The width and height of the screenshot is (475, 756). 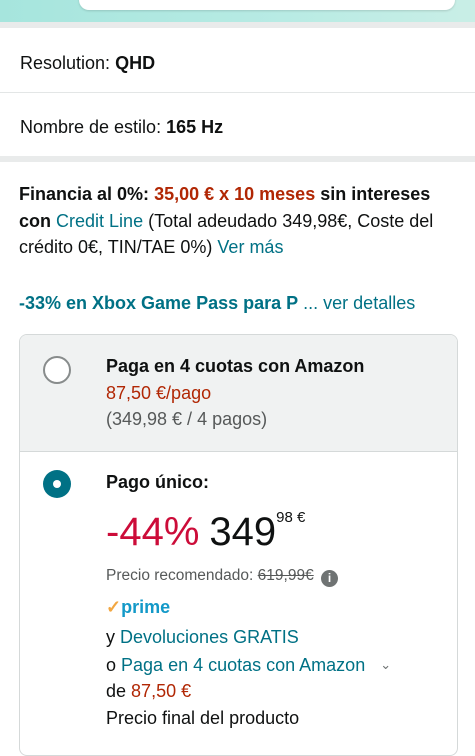 I want to click on single-payment-radio, so click(x=57, y=484).